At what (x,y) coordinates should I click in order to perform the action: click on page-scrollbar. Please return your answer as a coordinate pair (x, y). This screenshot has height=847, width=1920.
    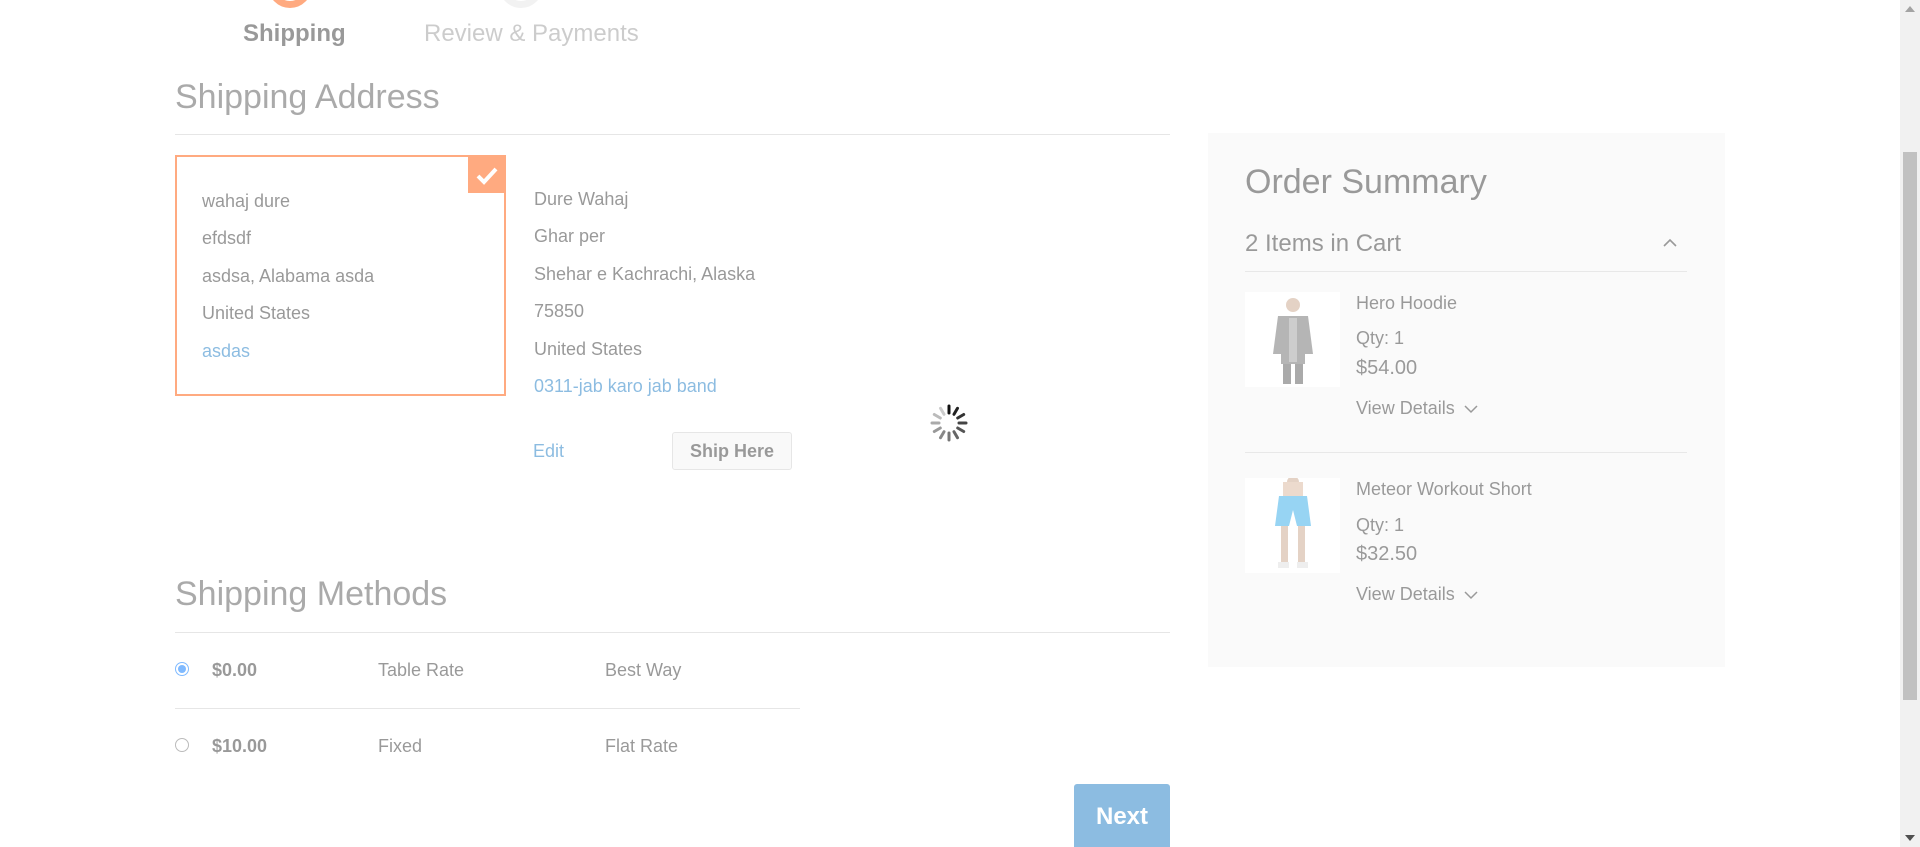
    Looking at the image, I should click on (1910, 423).